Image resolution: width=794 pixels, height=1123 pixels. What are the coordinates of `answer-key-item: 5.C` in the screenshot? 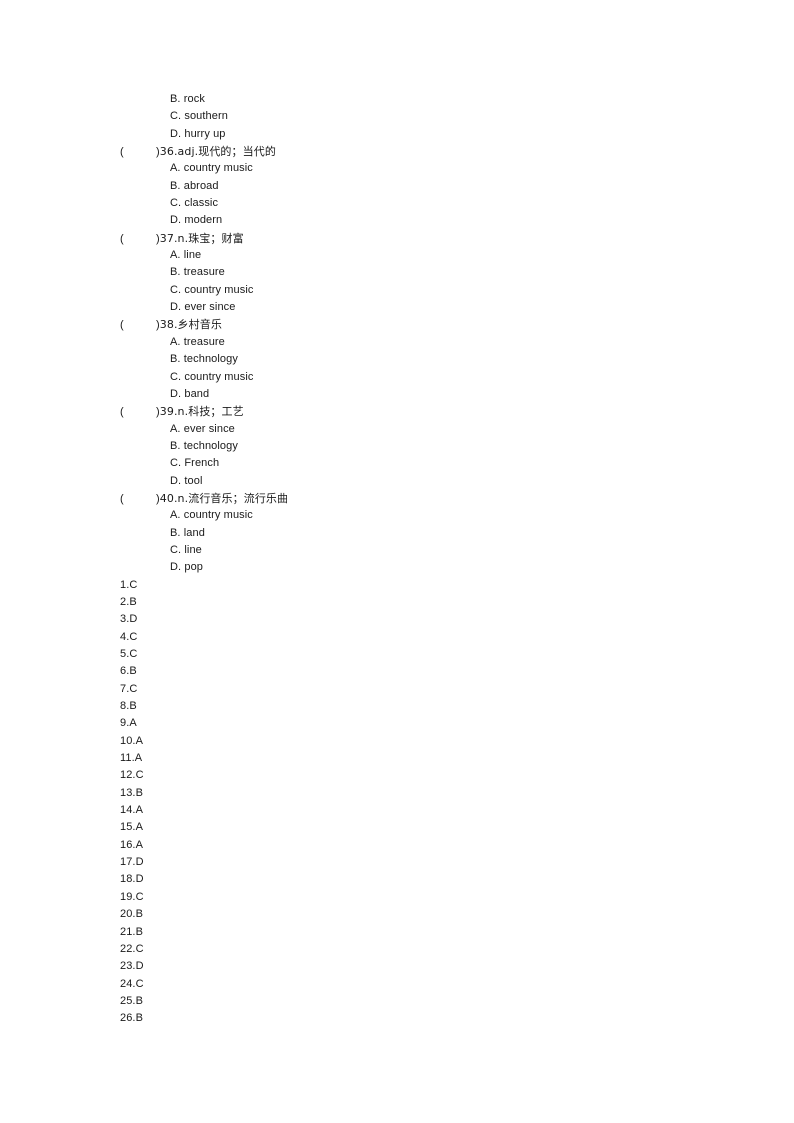 It's located at (129, 654).